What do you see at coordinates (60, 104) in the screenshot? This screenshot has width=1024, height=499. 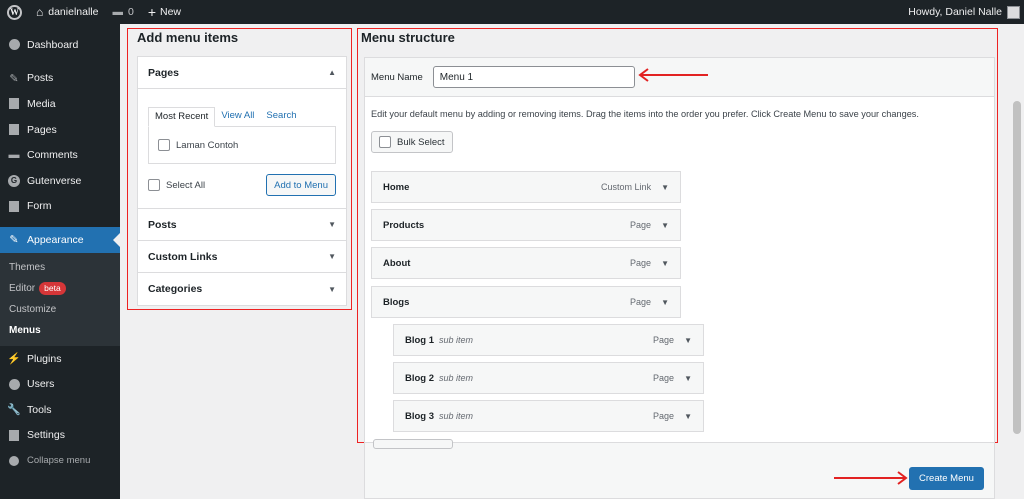 I see `sidebar-item-media: Media` at bounding box center [60, 104].